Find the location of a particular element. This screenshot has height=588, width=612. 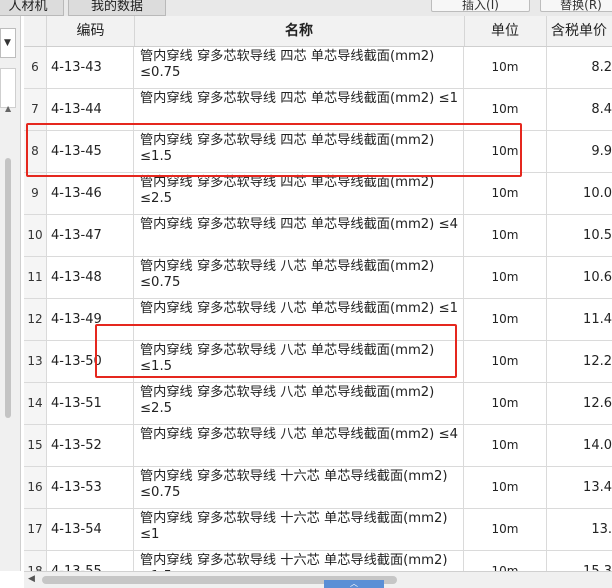

row-code: 4-13-47 is located at coordinates (90, 235).